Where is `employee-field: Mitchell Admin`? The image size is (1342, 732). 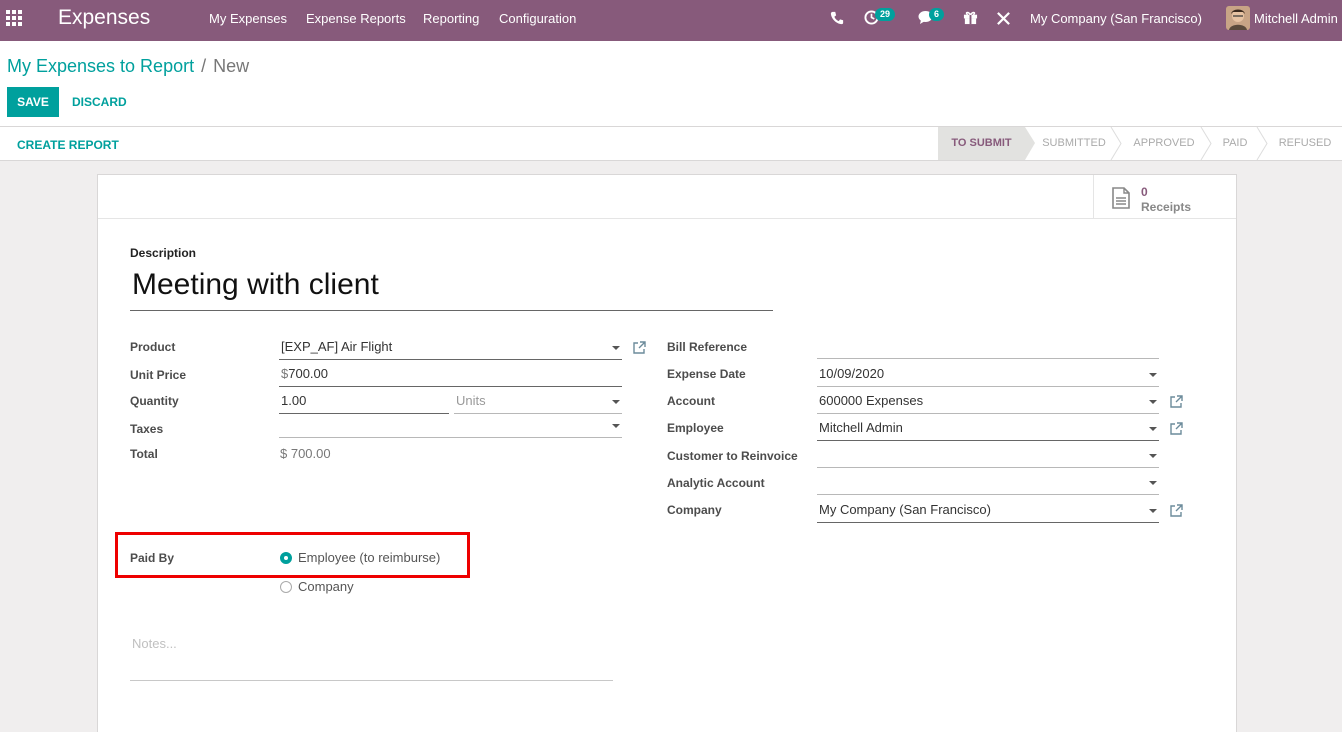 employee-field: Mitchell Admin is located at coordinates (988, 429).